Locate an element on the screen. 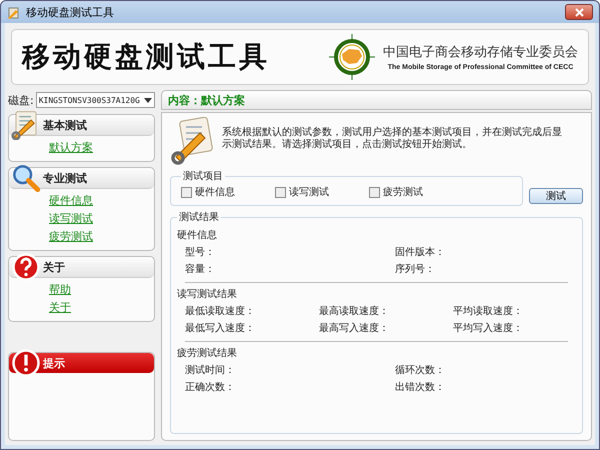  field-label: 测试时间： is located at coordinates (210, 370).